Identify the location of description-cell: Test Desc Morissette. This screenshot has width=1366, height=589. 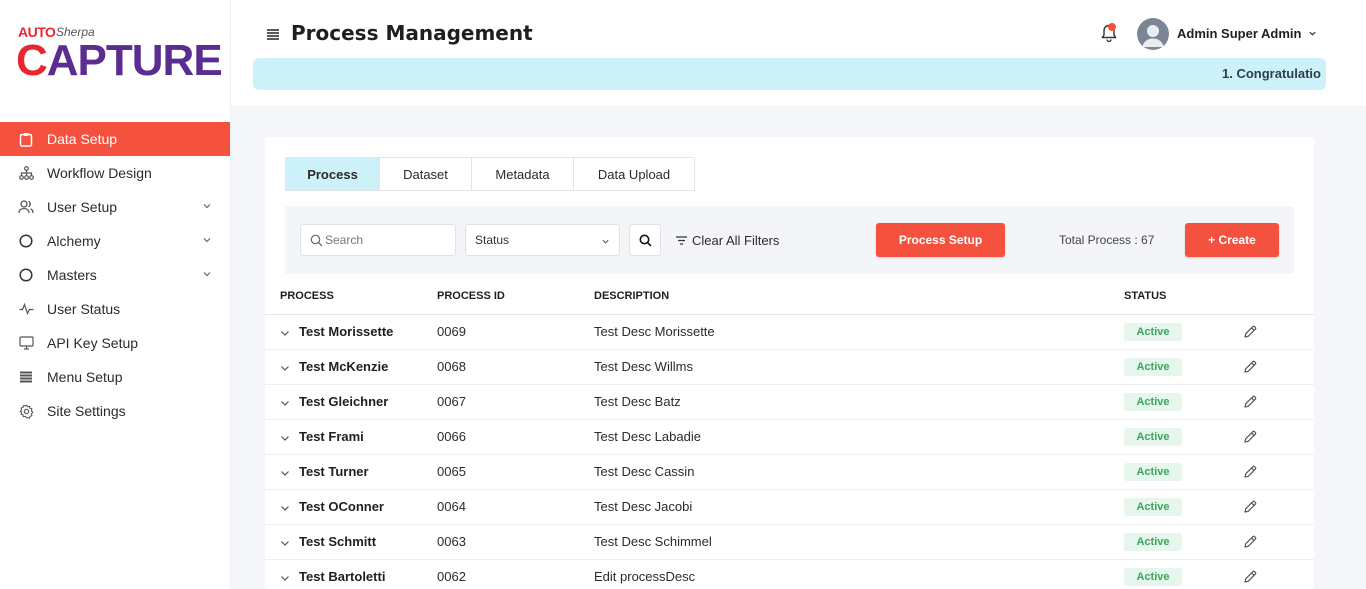
(859, 332).